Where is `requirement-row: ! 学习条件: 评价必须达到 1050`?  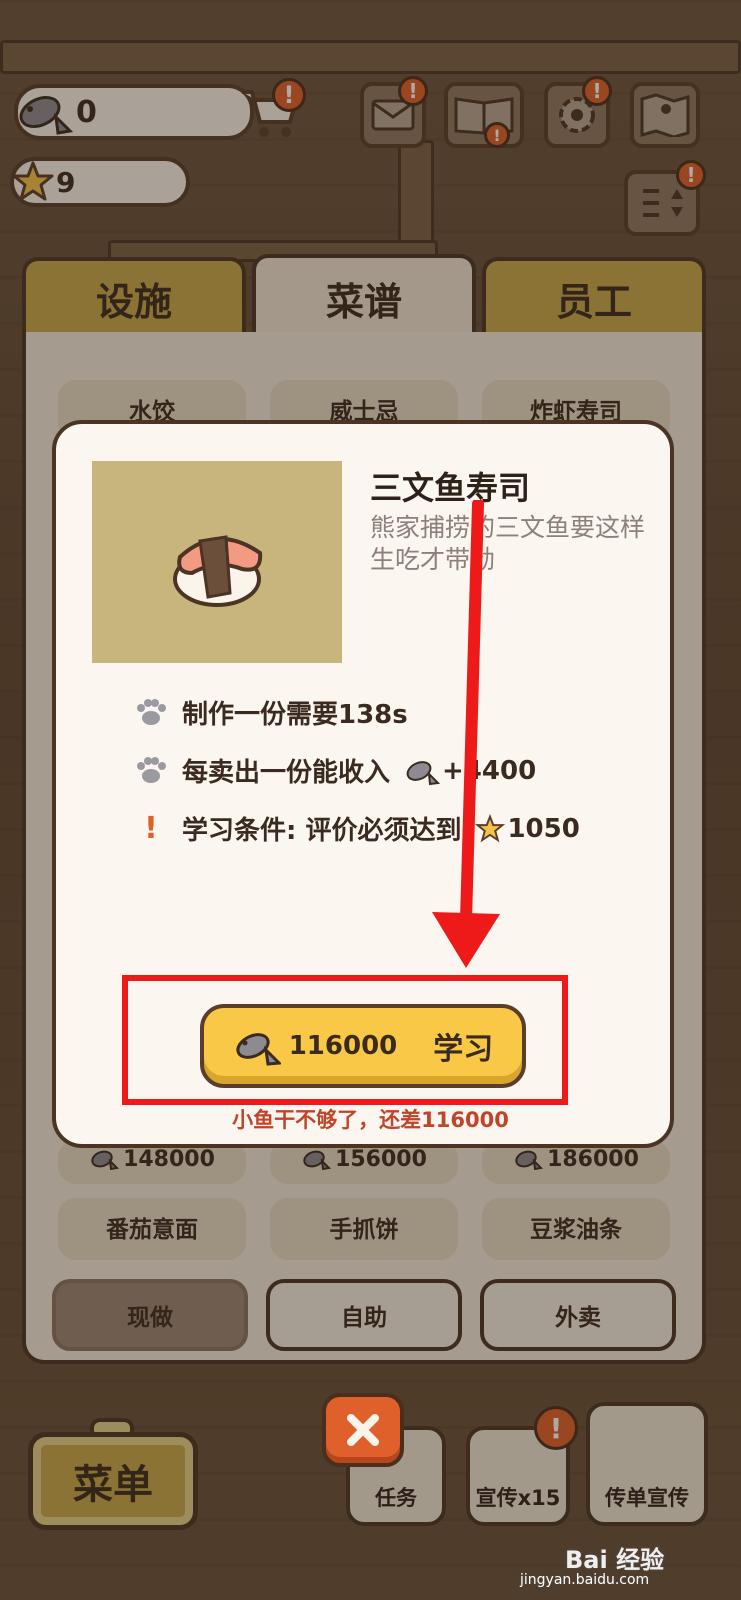 requirement-row: ! 学习条件: 评价必须达到 1050 is located at coordinates (357, 828).